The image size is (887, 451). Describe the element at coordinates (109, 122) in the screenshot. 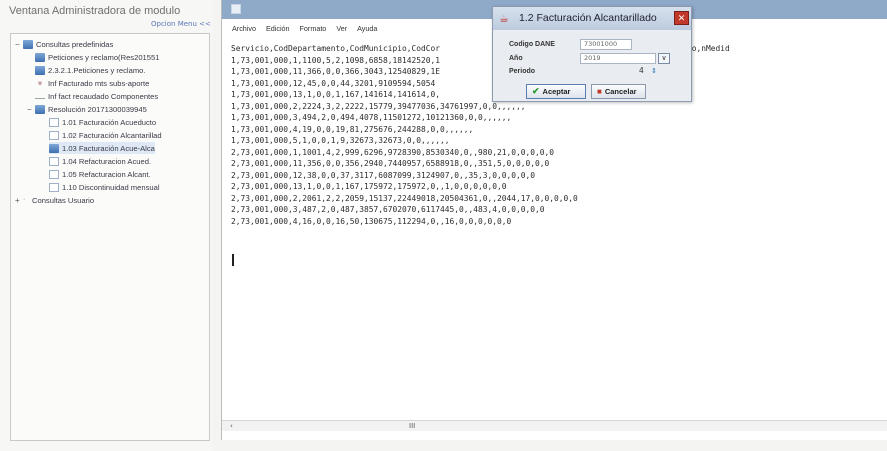

I see `tree-item-label: 1.01 Facturación Acueducto` at that location.